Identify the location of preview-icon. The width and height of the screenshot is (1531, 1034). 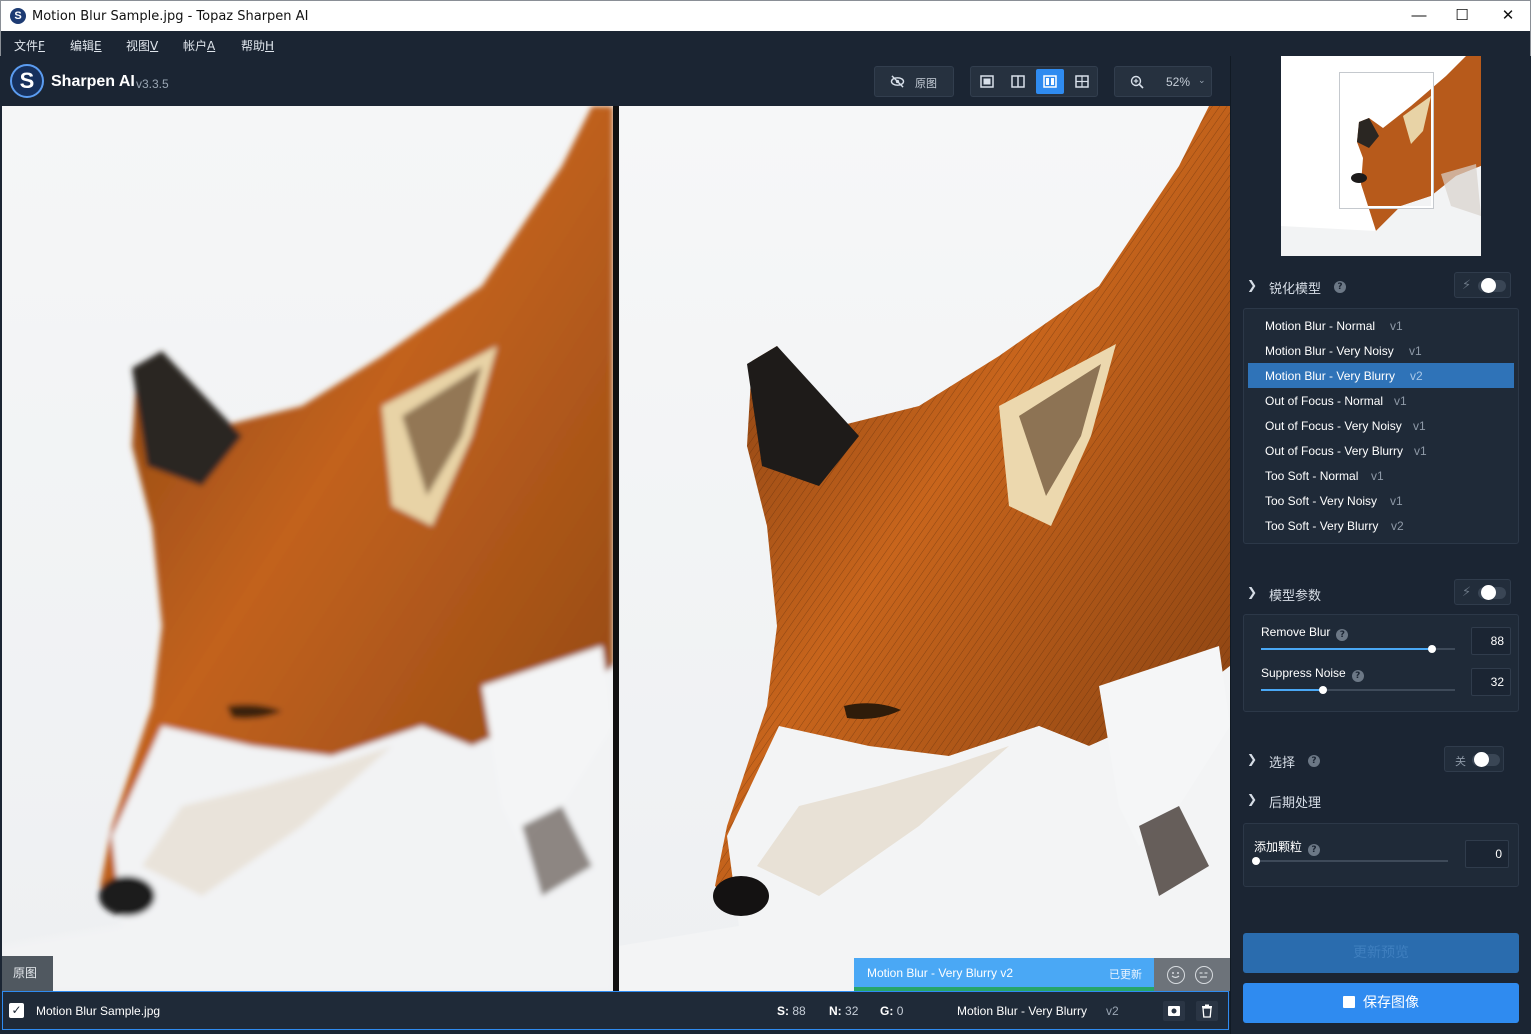
(1174, 1011).